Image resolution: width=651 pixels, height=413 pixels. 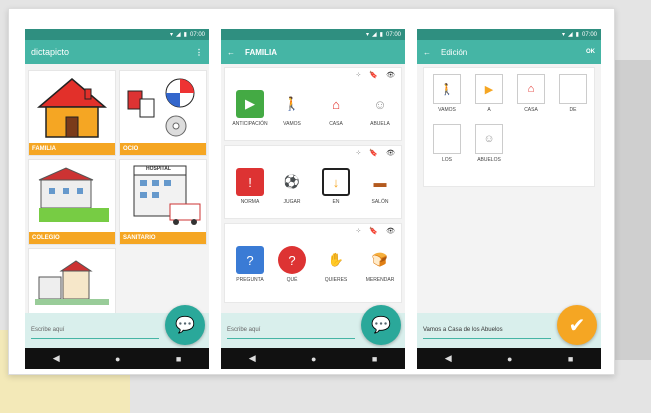 I want to click on picto-label: NORMA, so click(x=250, y=202).